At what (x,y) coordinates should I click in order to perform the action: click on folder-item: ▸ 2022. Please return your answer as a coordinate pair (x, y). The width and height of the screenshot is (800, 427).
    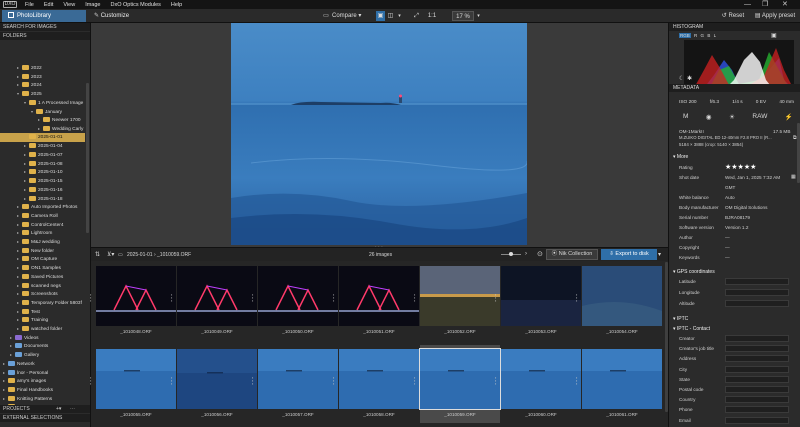
    Looking at the image, I should click on (42, 67).